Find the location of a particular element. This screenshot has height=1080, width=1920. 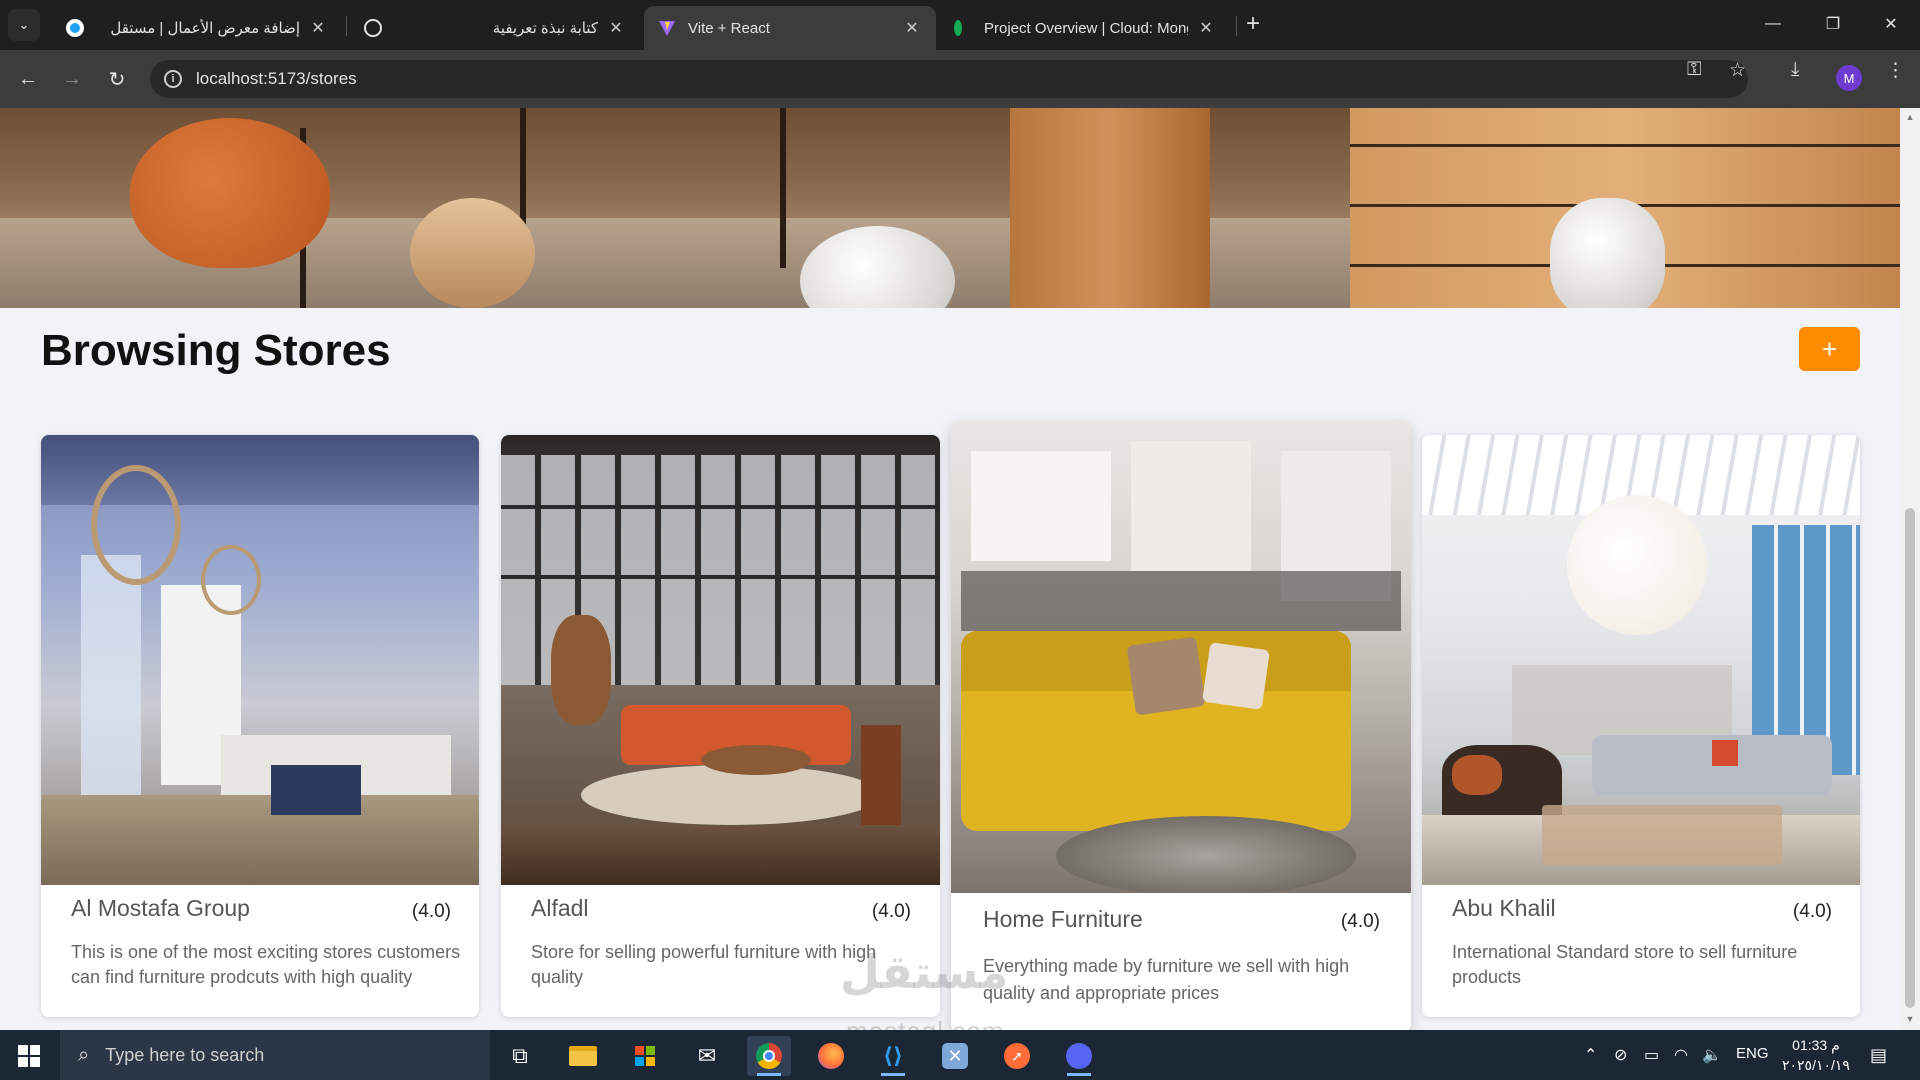

taskbar-search-placeholder: Type here to search is located at coordinates (185, 1054).